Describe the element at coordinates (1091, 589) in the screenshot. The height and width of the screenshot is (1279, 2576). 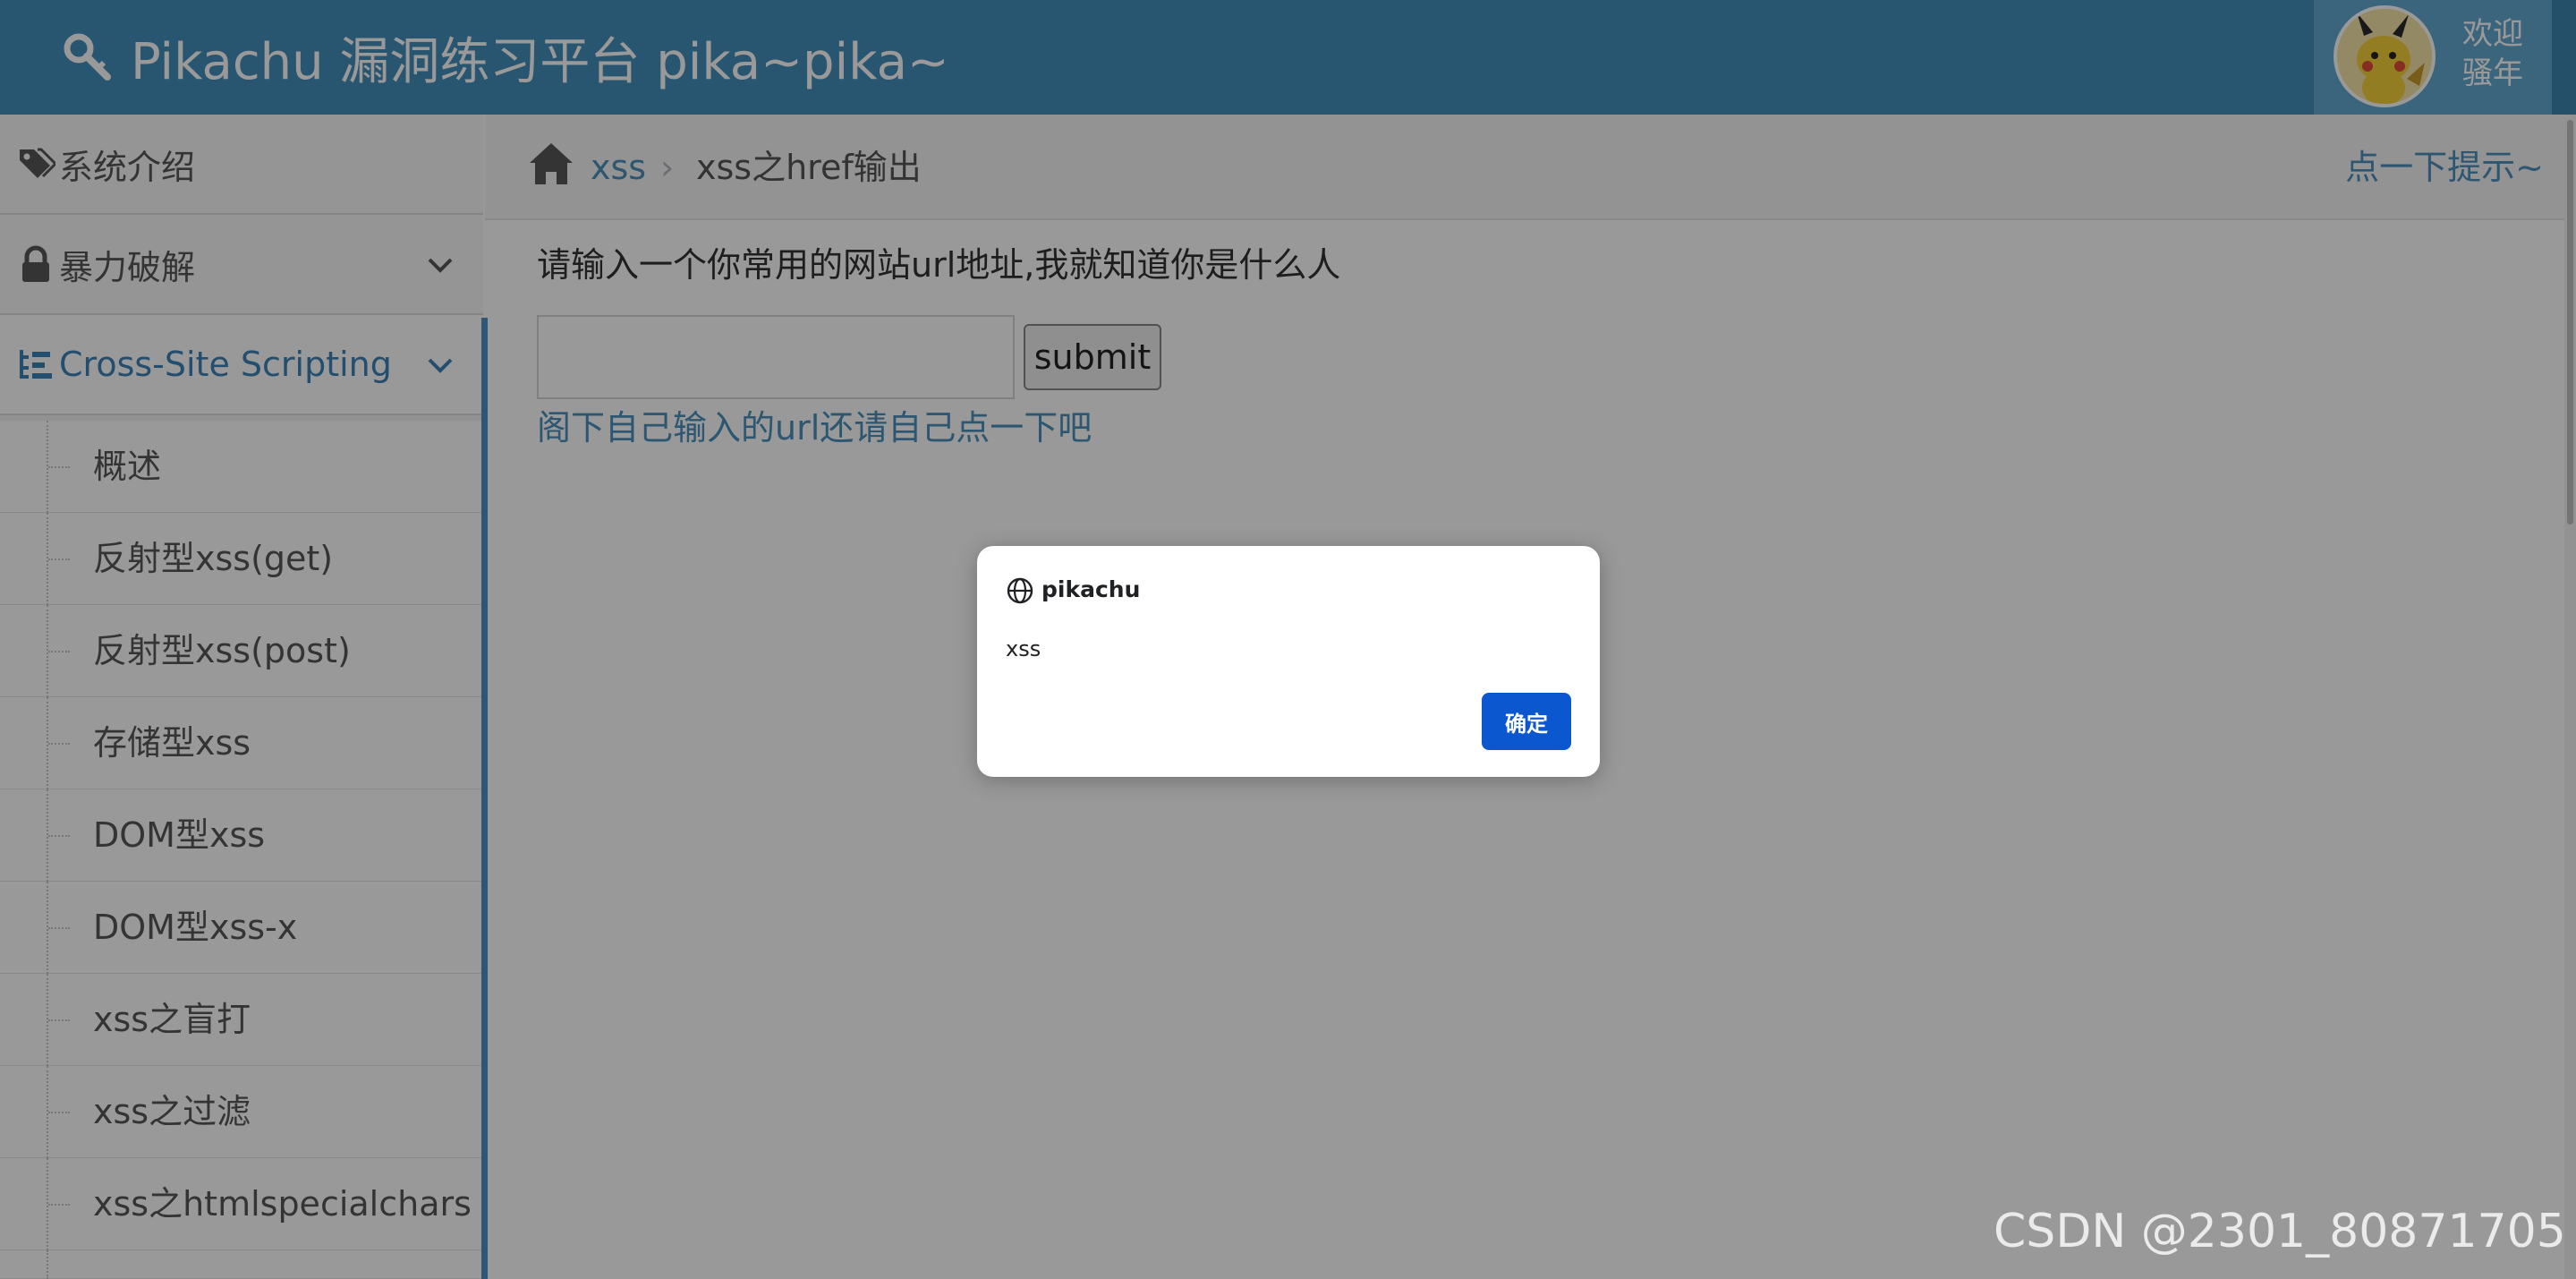
I see `dialog-origin: pikachu` at that location.